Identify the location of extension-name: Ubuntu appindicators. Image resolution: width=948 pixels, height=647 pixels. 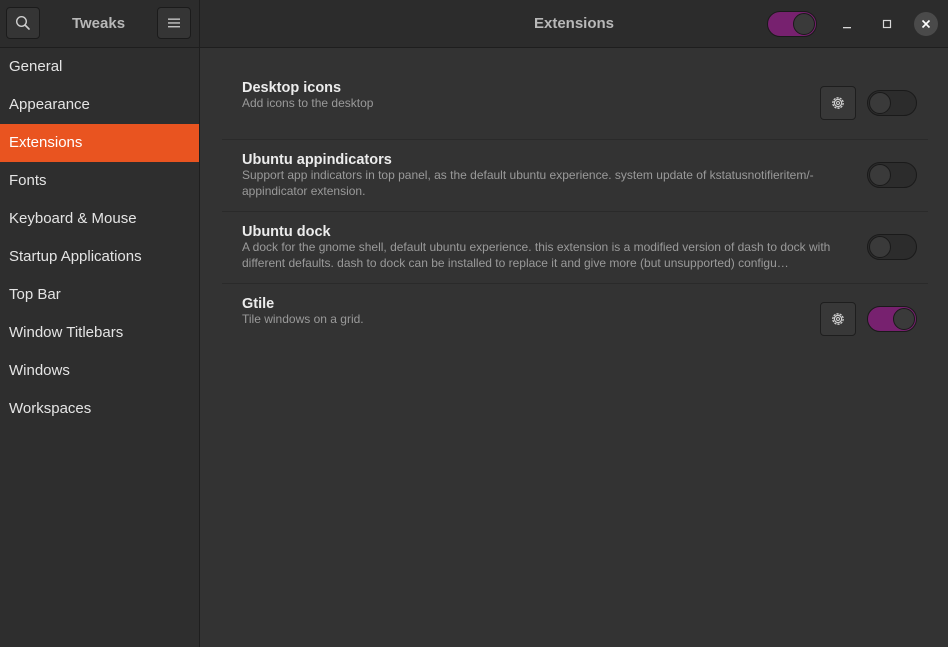
(317, 160).